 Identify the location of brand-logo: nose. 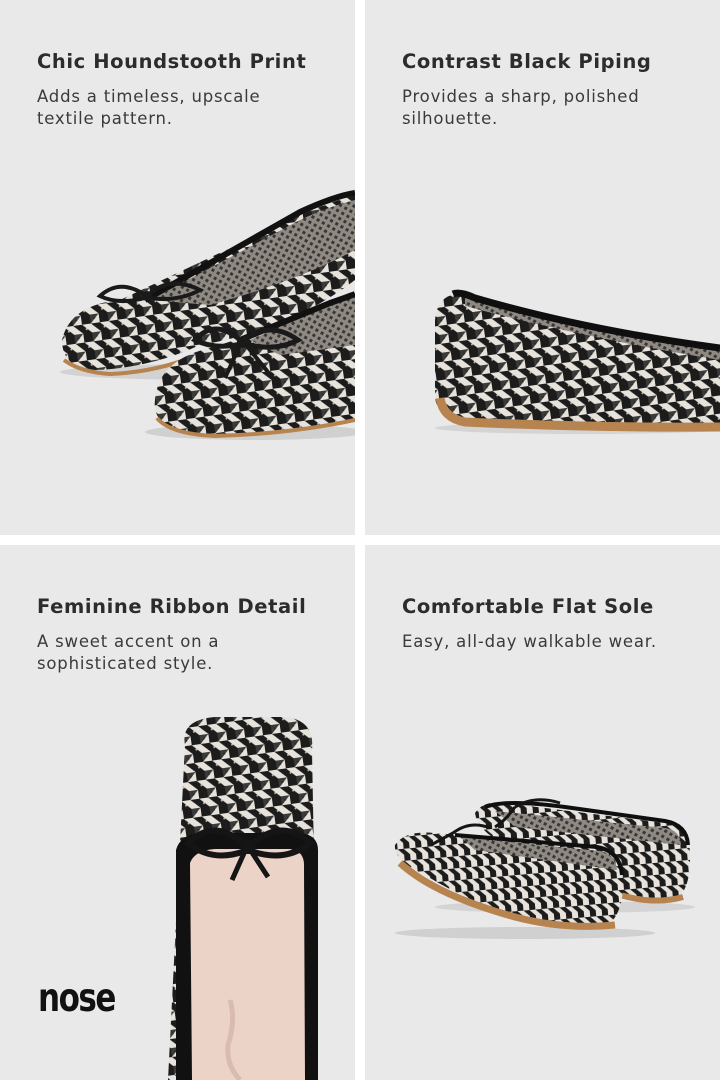
(77, 998).